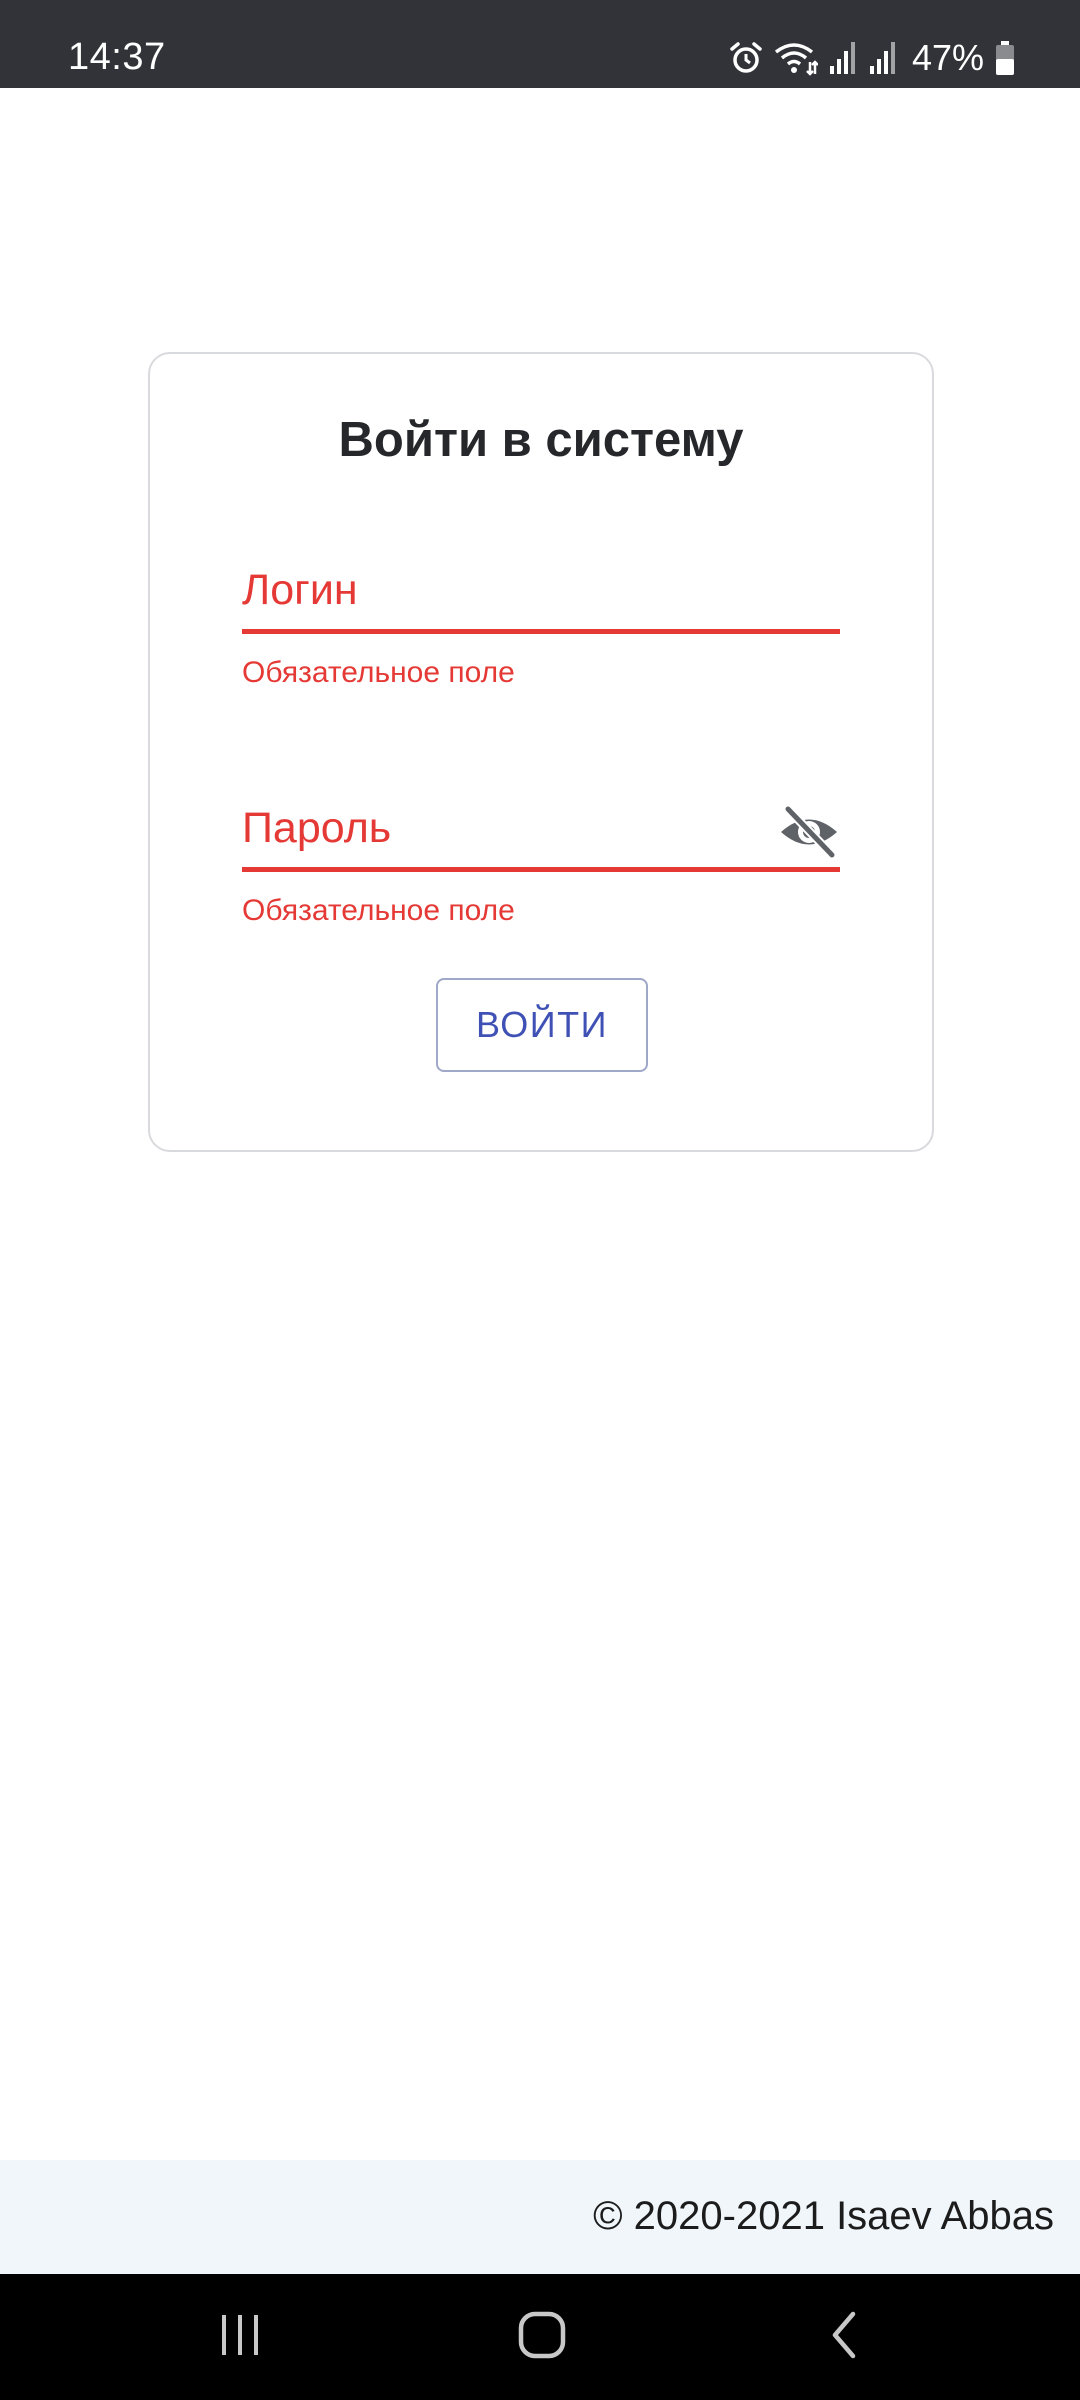 The width and height of the screenshot is (1080, 2400). Describe the element at coordinates (317, 828) in the screenshot. I see `password-placeholder: Пароль` at that location.